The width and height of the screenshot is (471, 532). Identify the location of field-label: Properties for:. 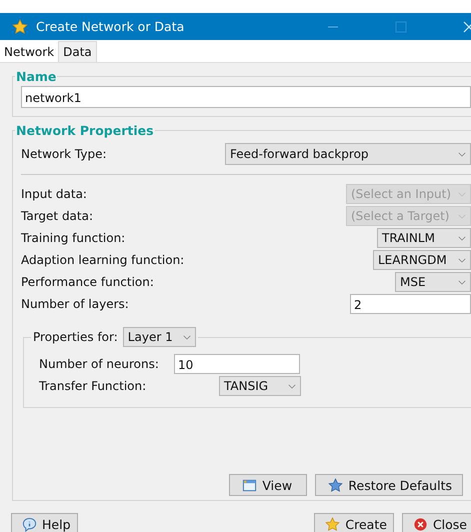
(75, 337).